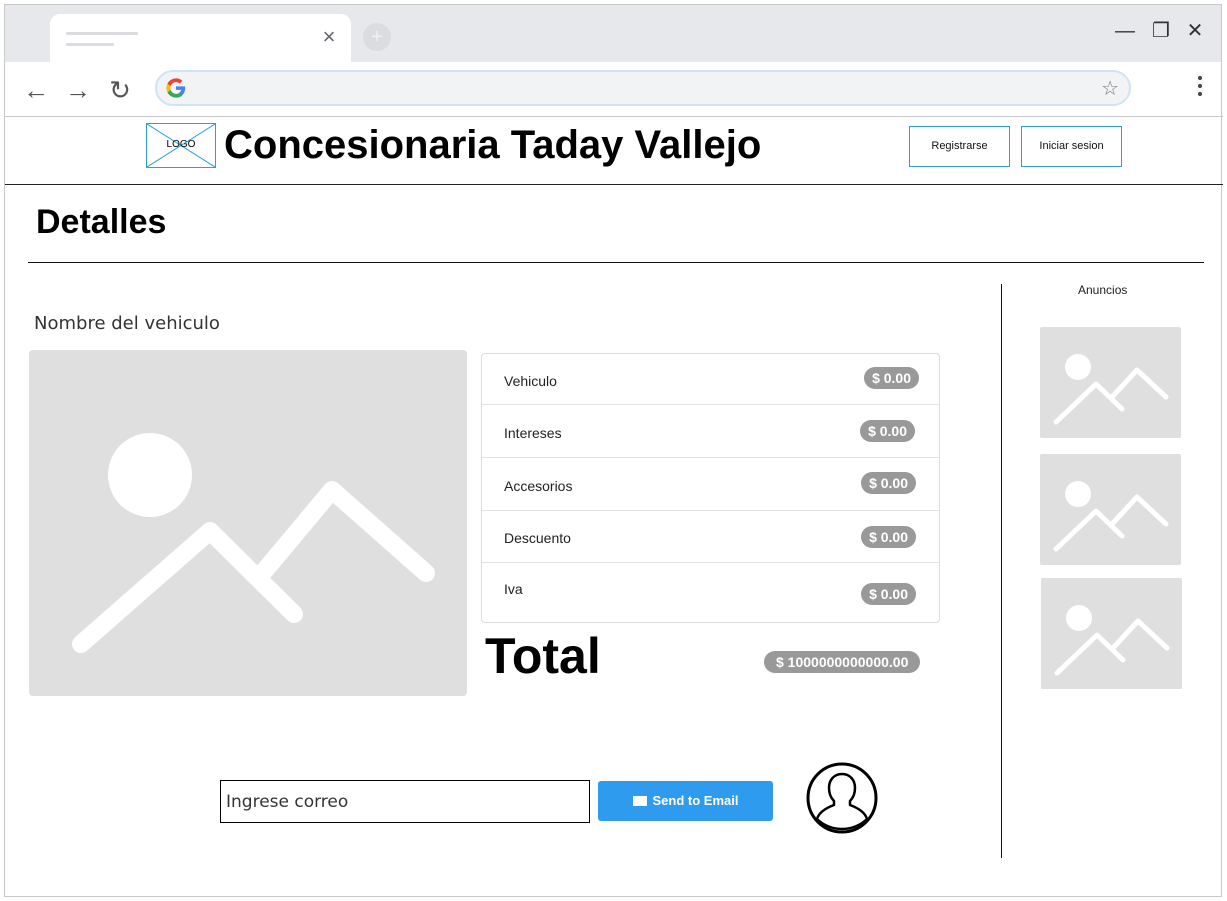 The width and height of the screenshot is (1227, 901). What do you see at coordinates (533, 433) in the screenshot?
I see `cost-label: Intereses` at bounding box center [533, 433].